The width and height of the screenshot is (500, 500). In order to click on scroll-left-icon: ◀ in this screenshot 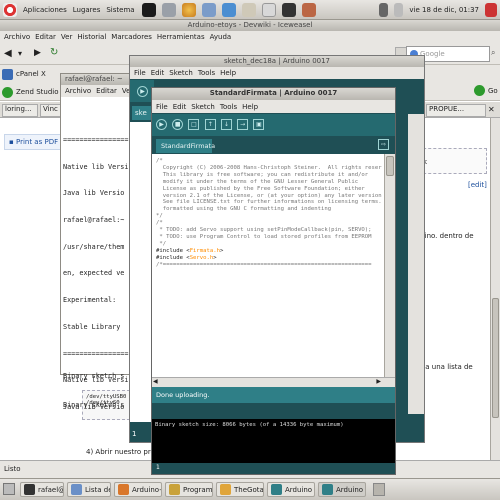, I will do `click(155, 381)`.